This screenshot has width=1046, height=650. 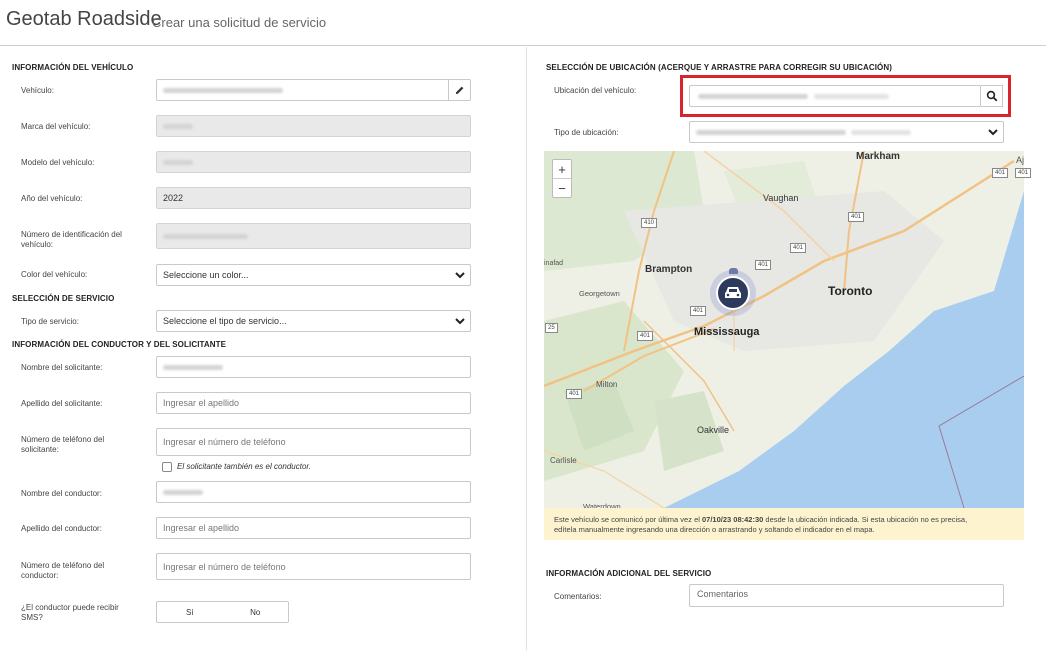 What do you see at coordinates (40, 449) in the screenshot?
I see `requester-phone-label-line2: solicitante:` at bounding box center [40, 449].